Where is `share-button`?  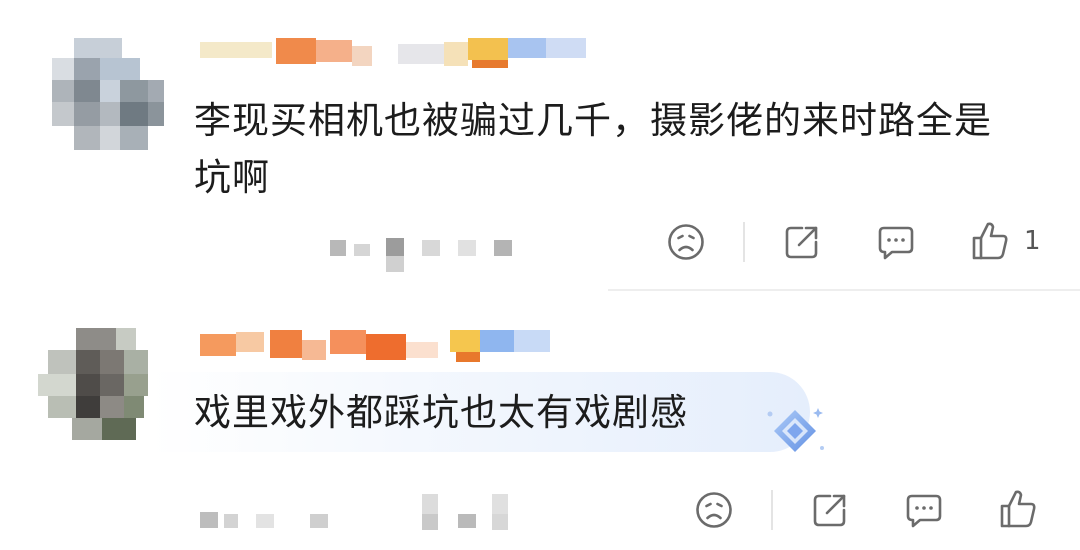 share-button is located at coordinates (830, 510).